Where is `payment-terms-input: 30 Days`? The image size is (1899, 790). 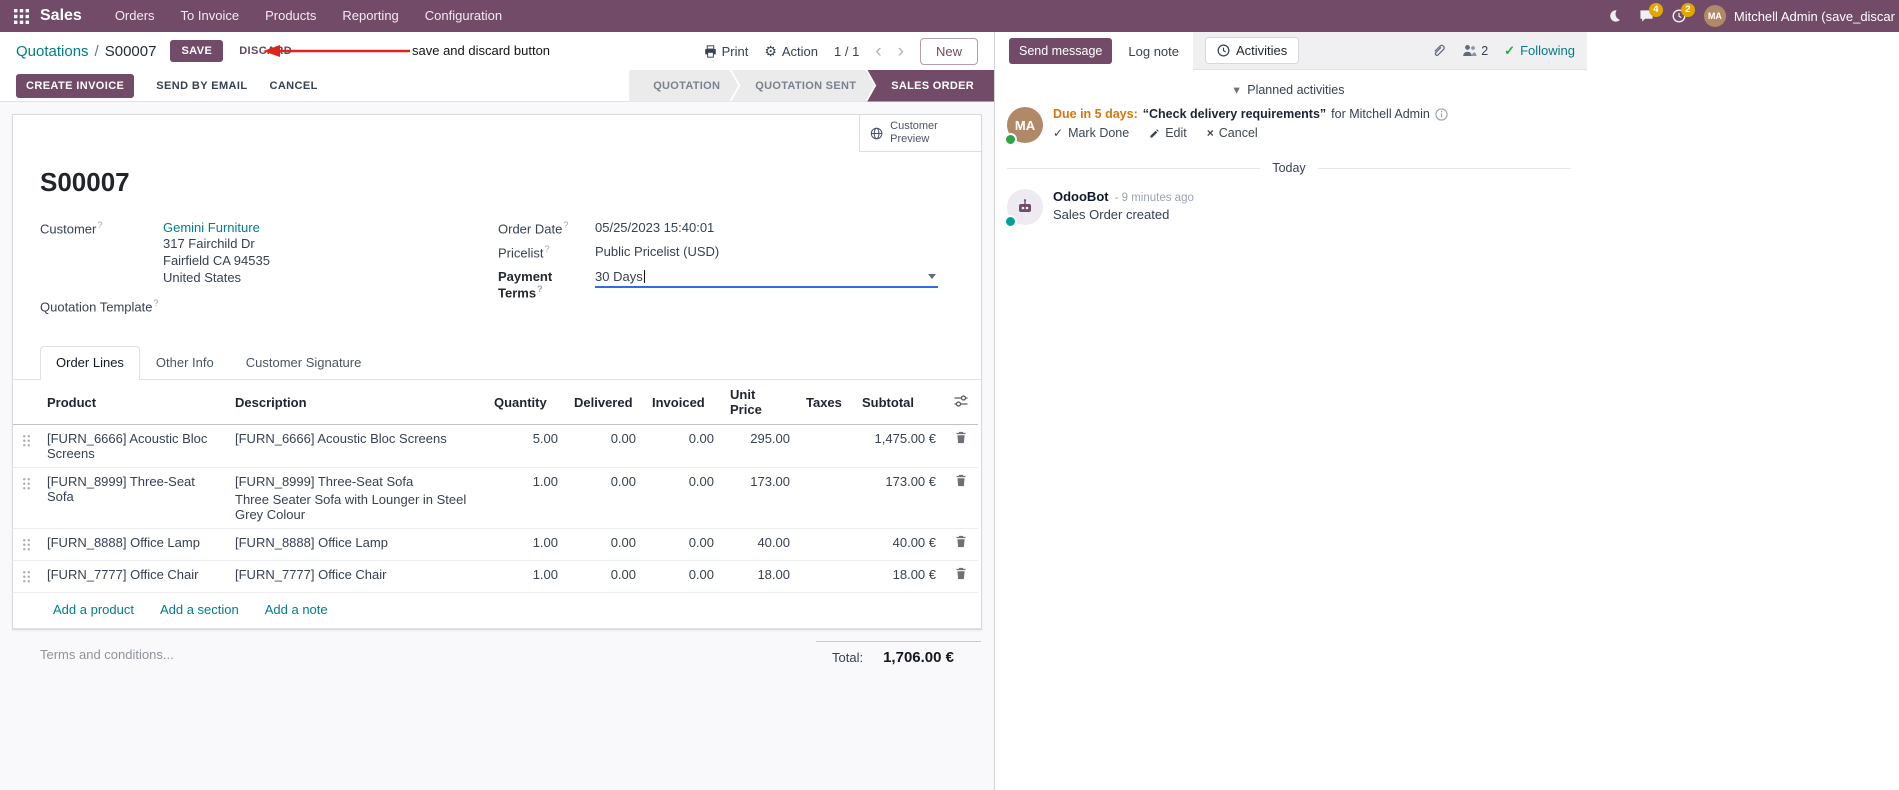 payment-terms-input: 30 Days is located at coordinates (766, 278).